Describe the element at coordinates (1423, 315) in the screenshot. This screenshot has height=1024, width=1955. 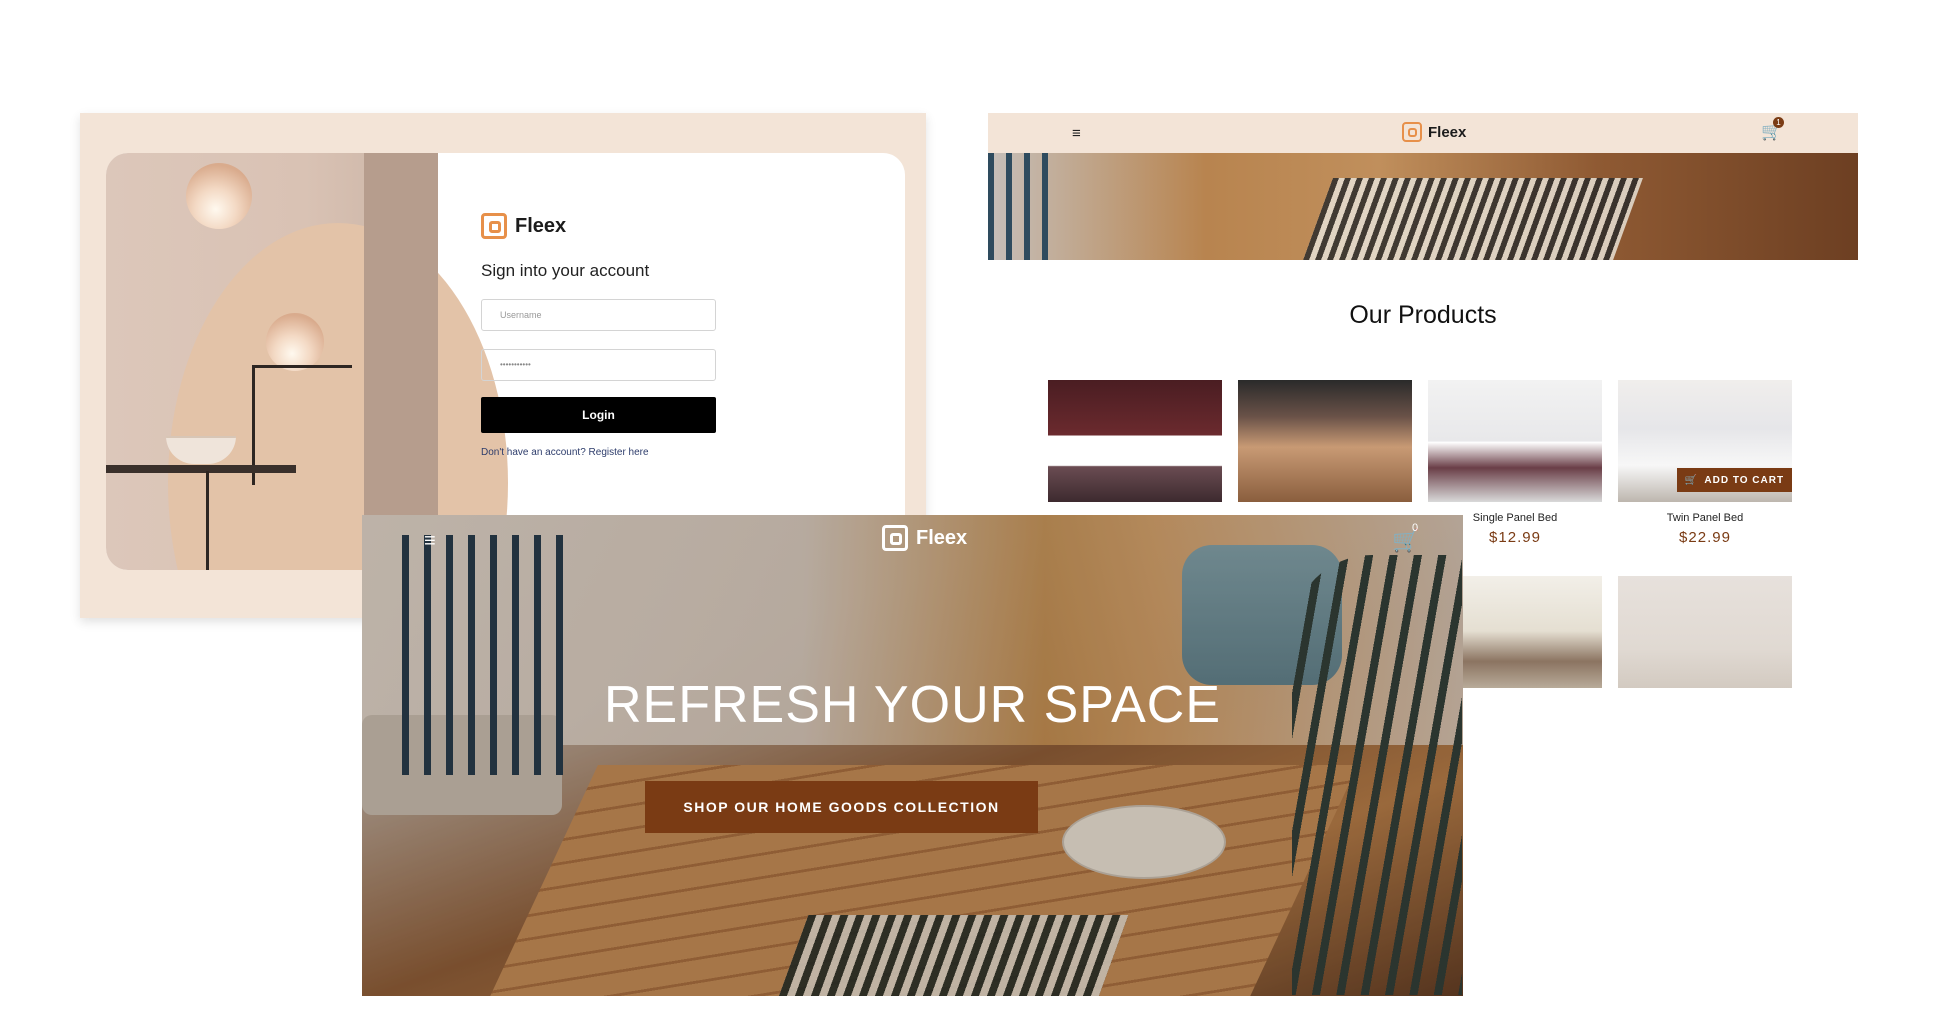
I see `section-title: Our Products` at that location.